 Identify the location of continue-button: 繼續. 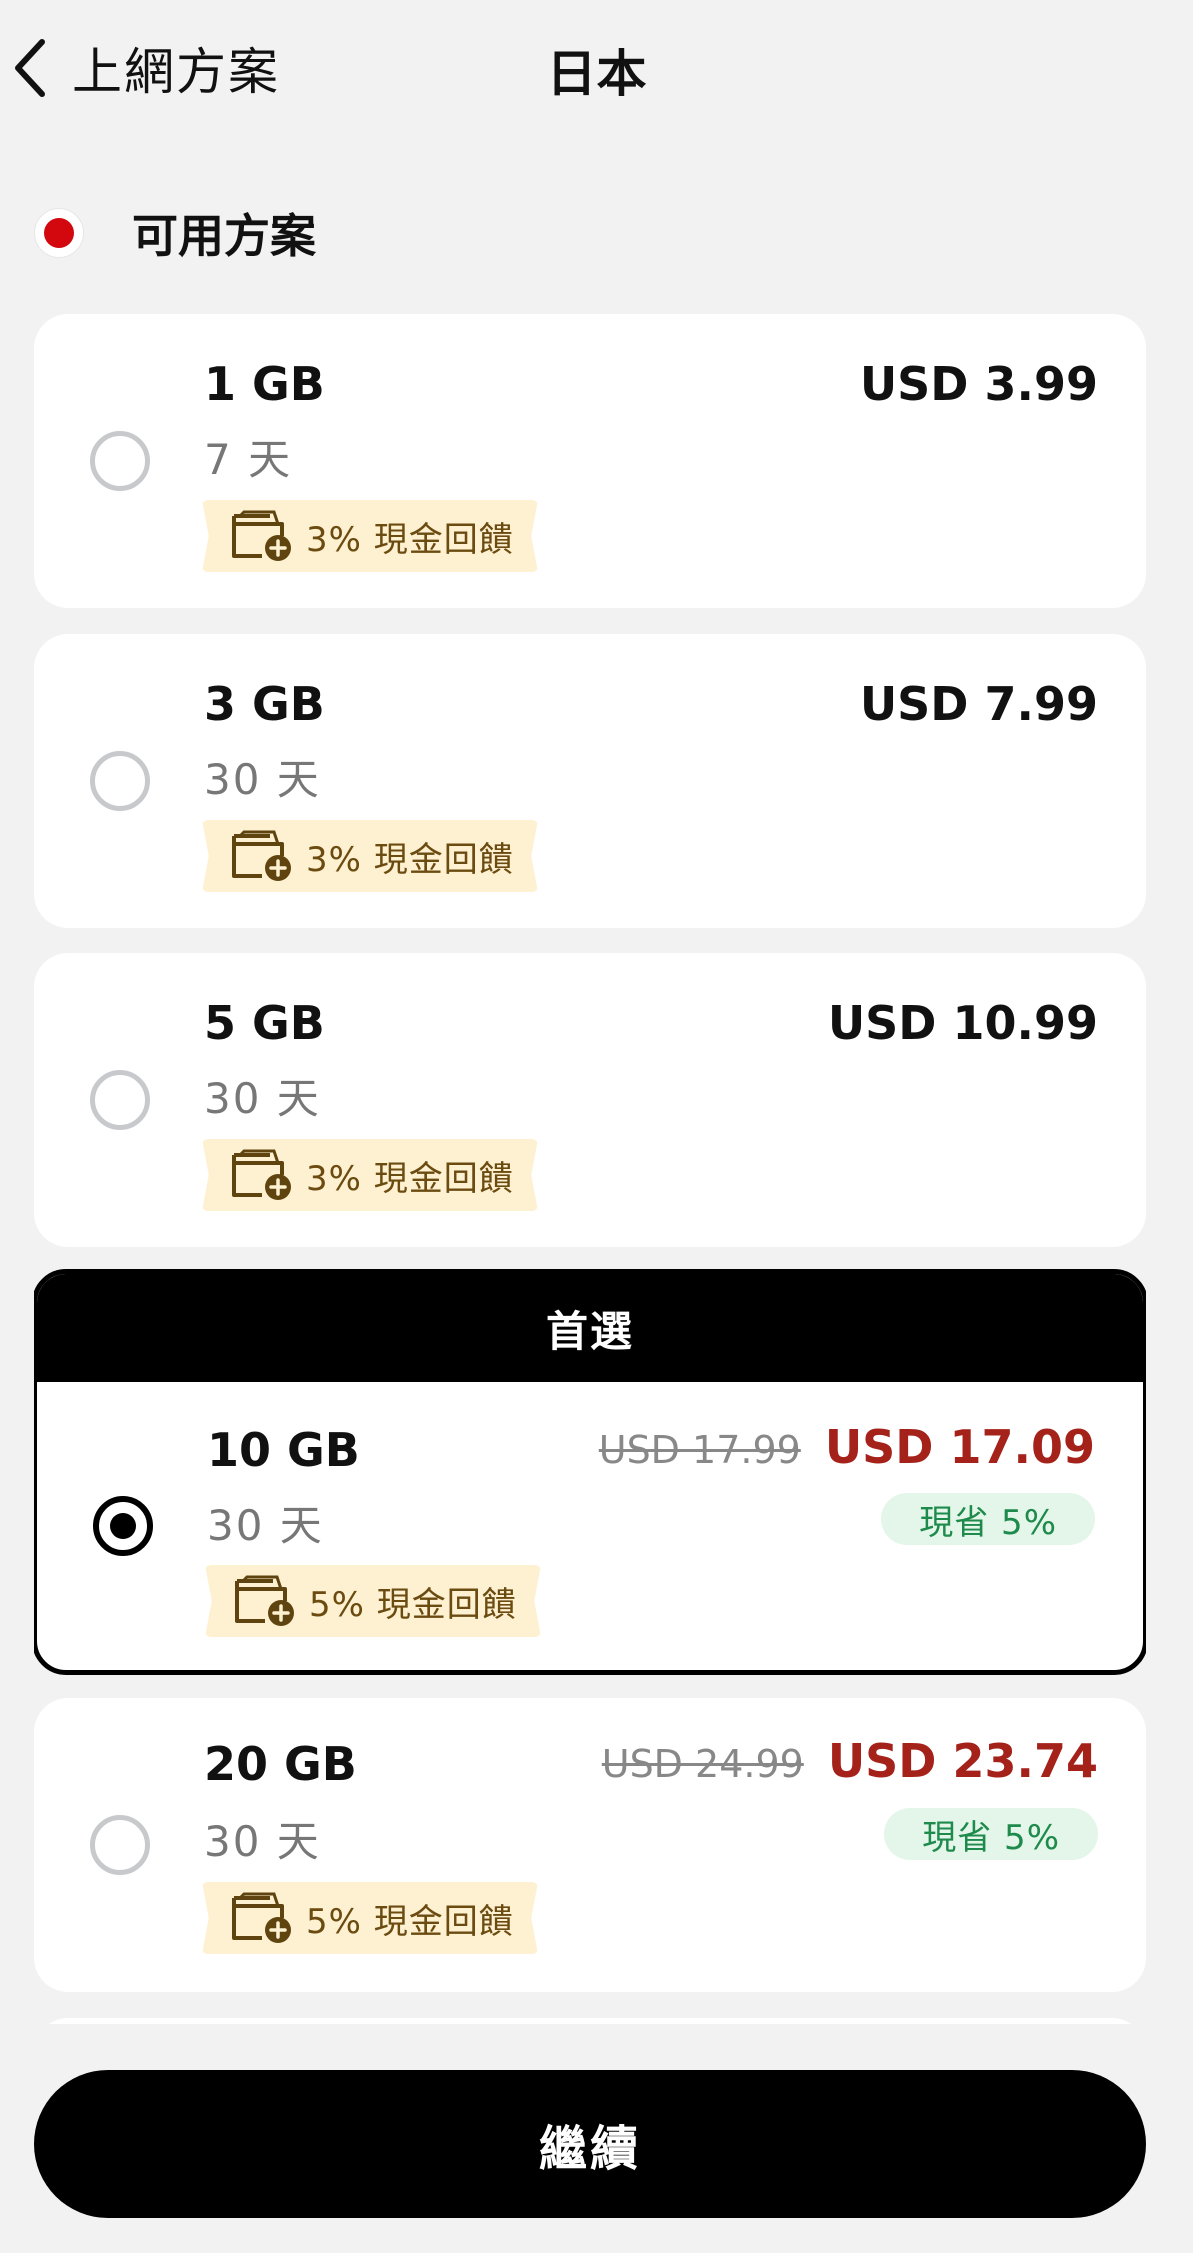
(590, 2144).